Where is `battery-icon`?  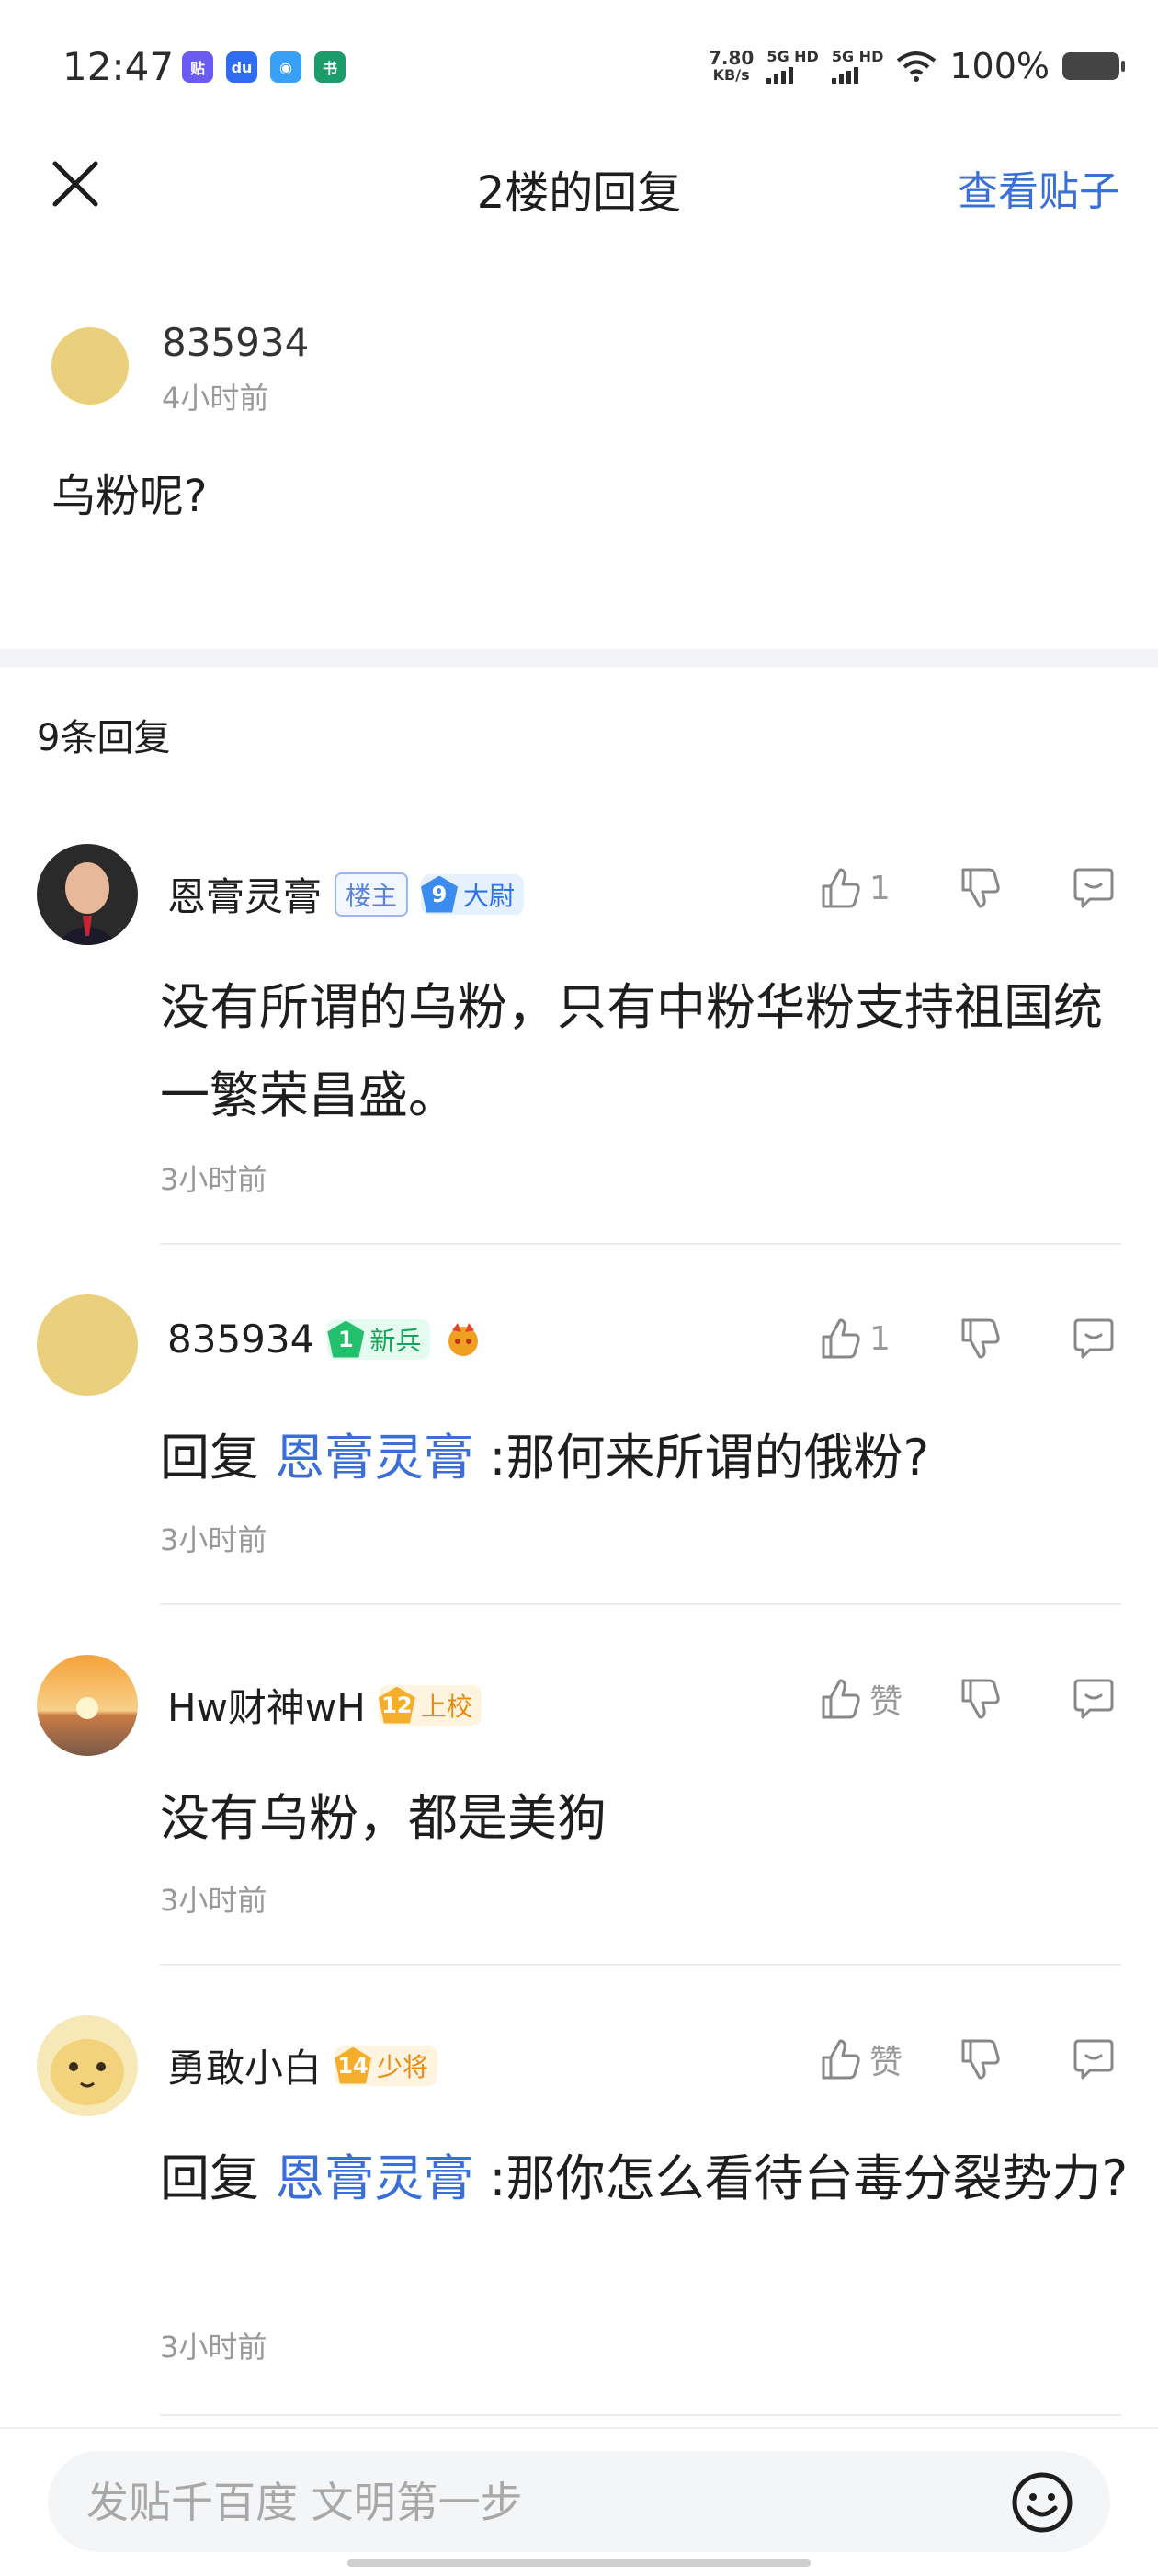
battery-icon is located at coordinates (1093, 66).